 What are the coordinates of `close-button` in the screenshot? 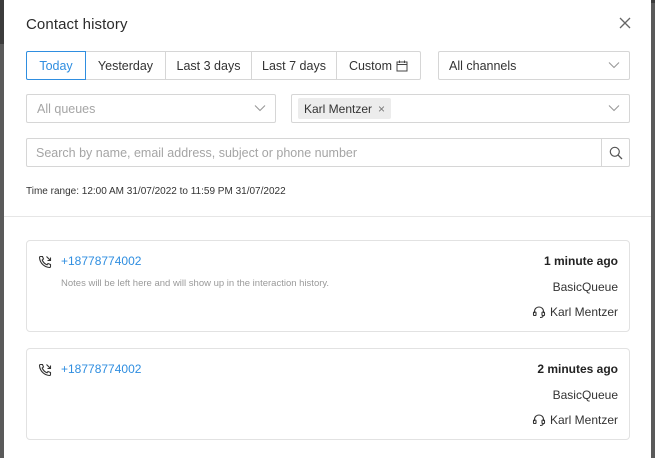 It's located at (627, 25).